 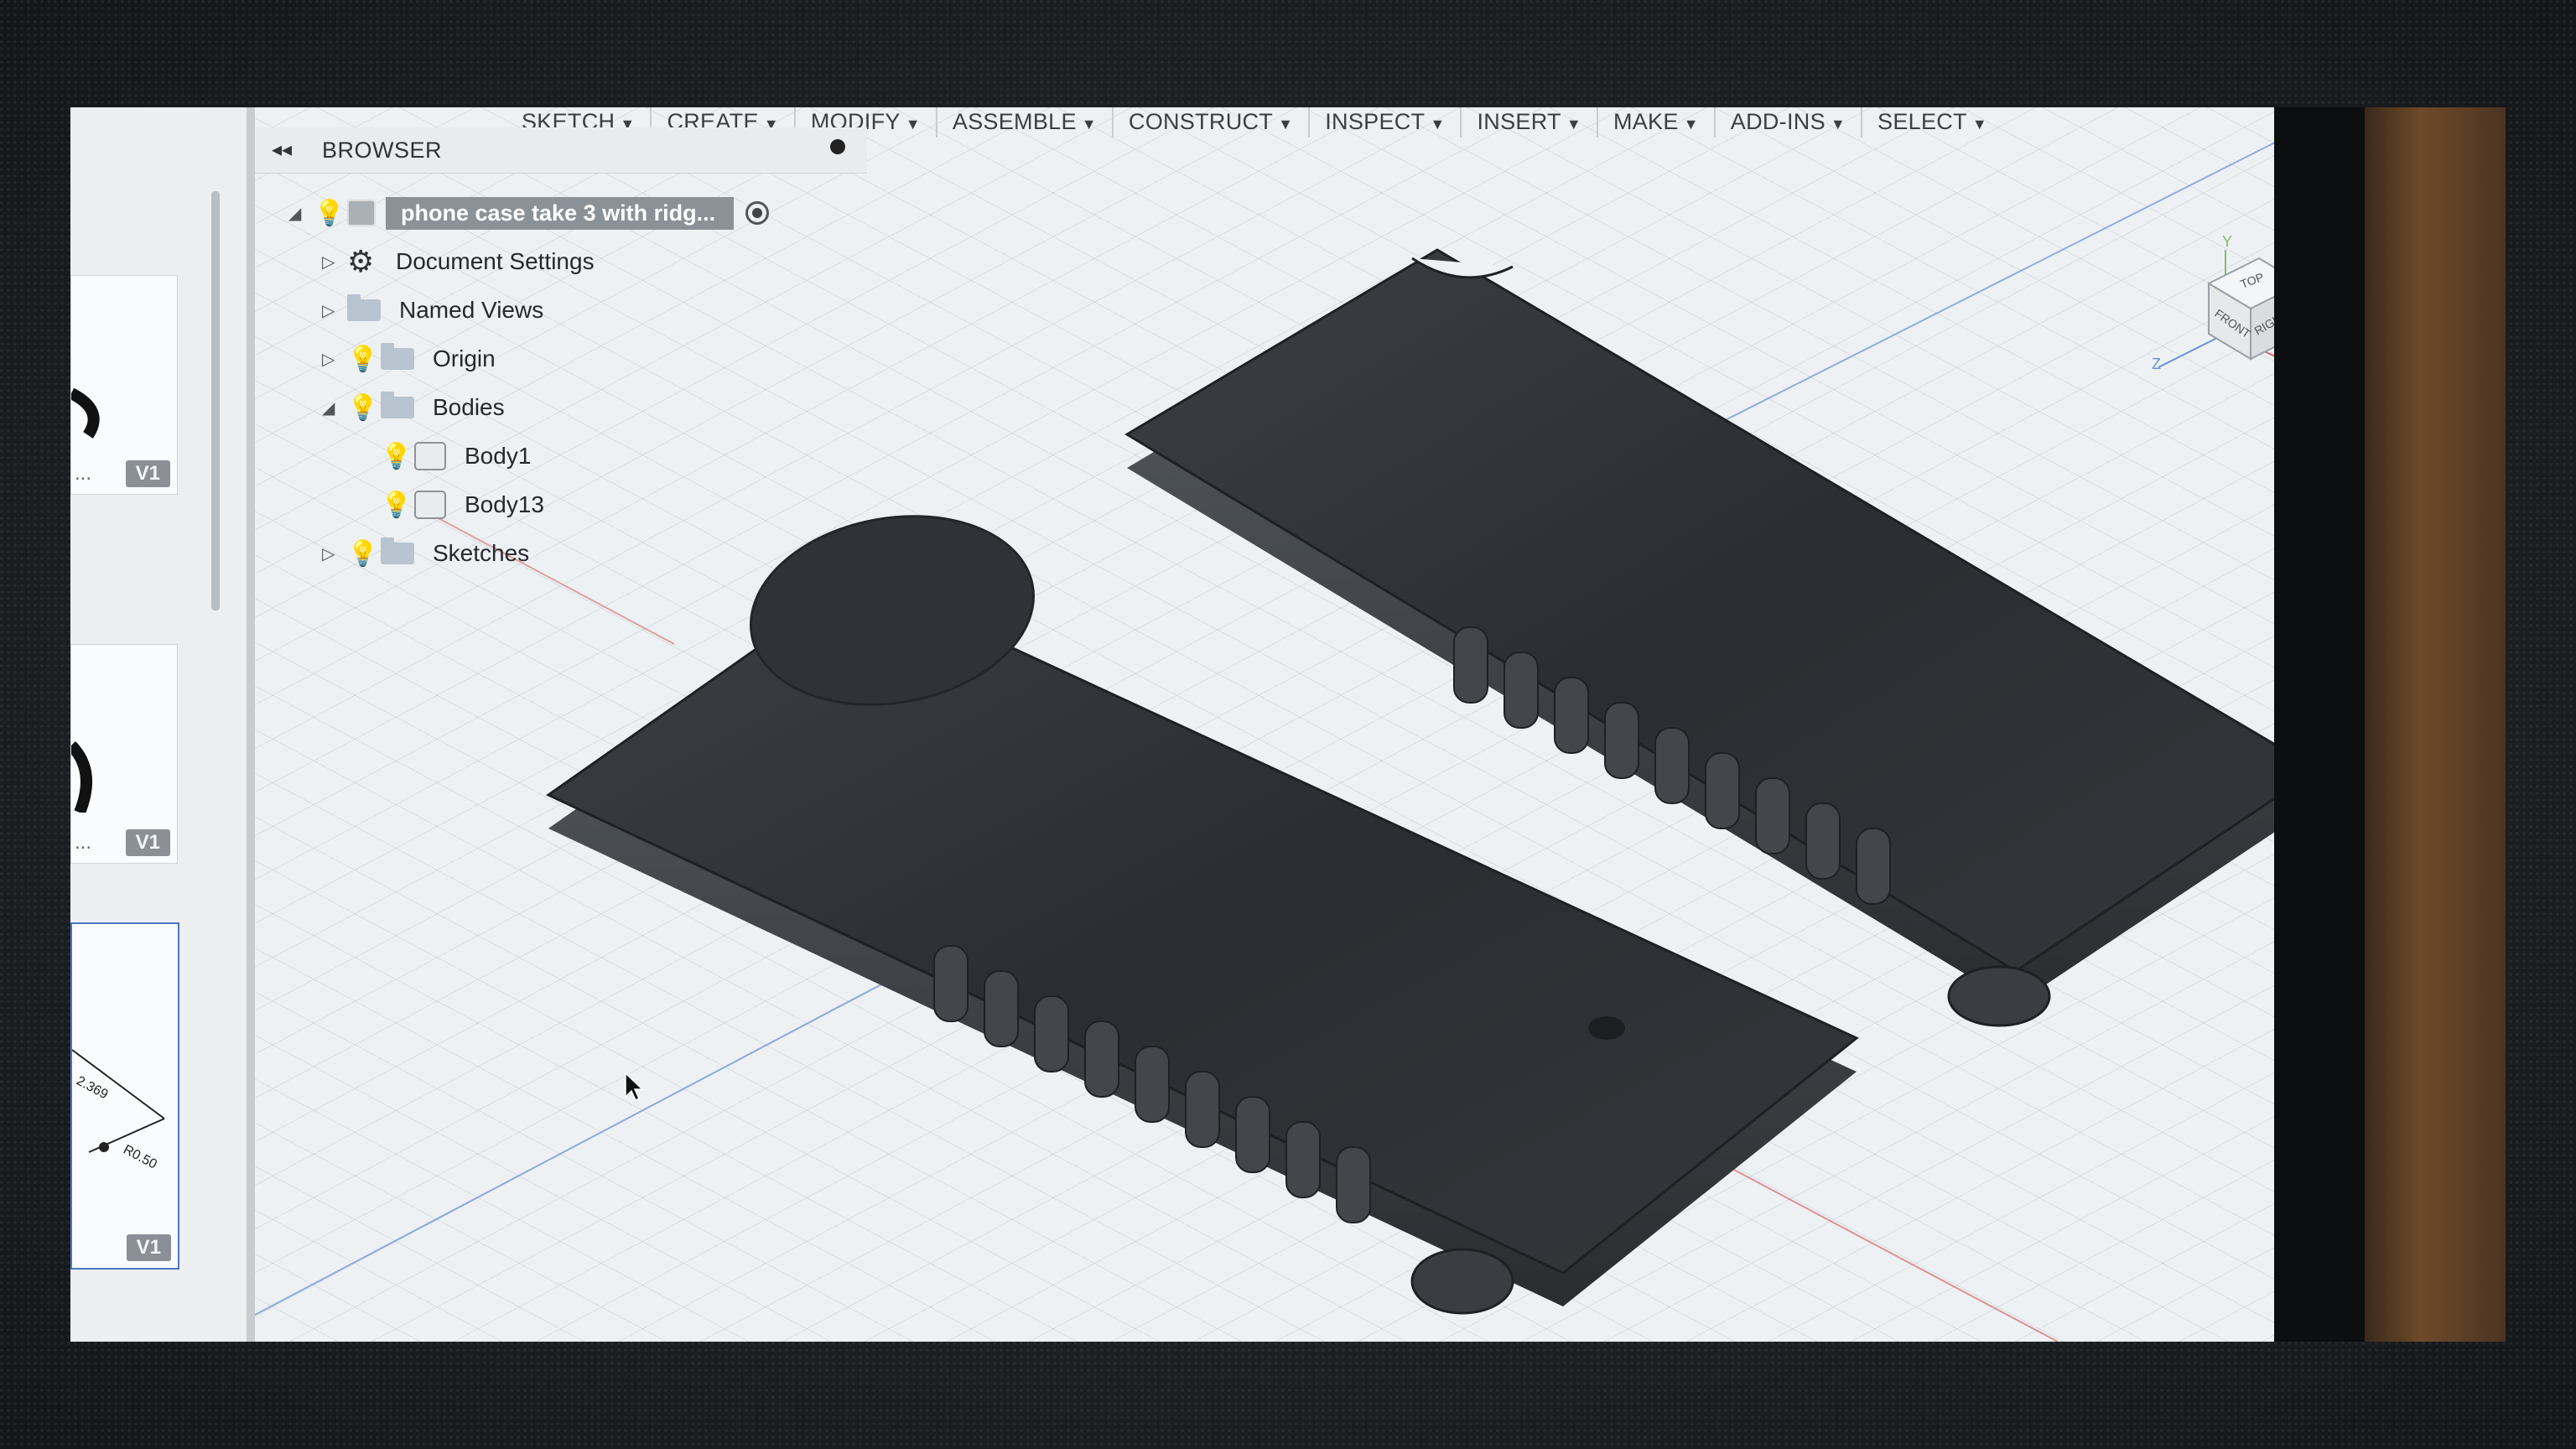 I want to click on design-thumbnail-2: ... V1, so click(x=124, y=754).